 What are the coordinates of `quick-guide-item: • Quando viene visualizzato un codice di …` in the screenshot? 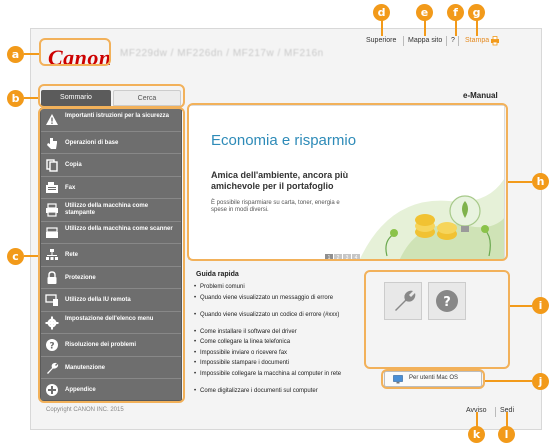 It's located at (289, 315).